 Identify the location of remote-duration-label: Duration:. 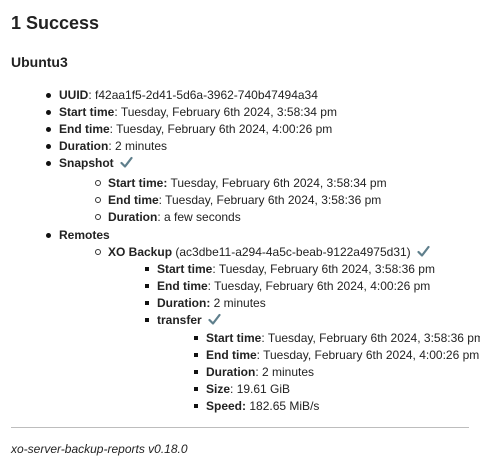
(184, 303).